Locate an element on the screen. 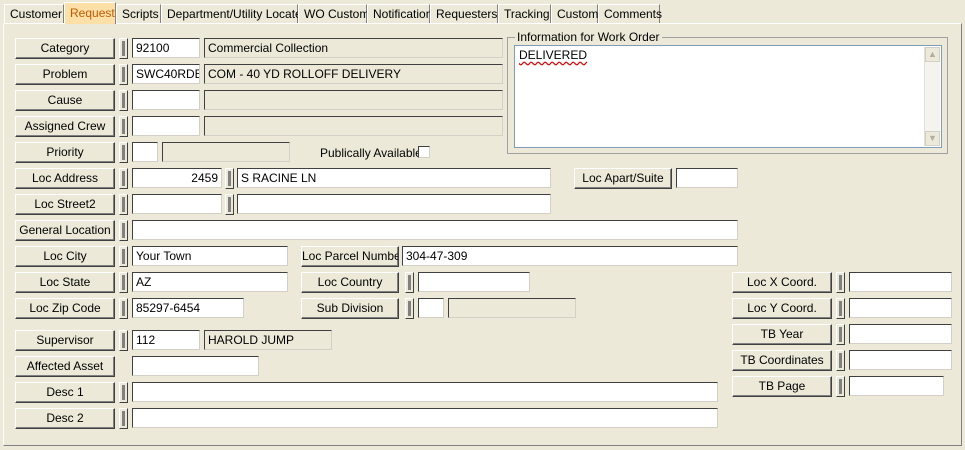 The image size is (965, 450). tab-requesters: Requesters is located at coordinates (464, 13).